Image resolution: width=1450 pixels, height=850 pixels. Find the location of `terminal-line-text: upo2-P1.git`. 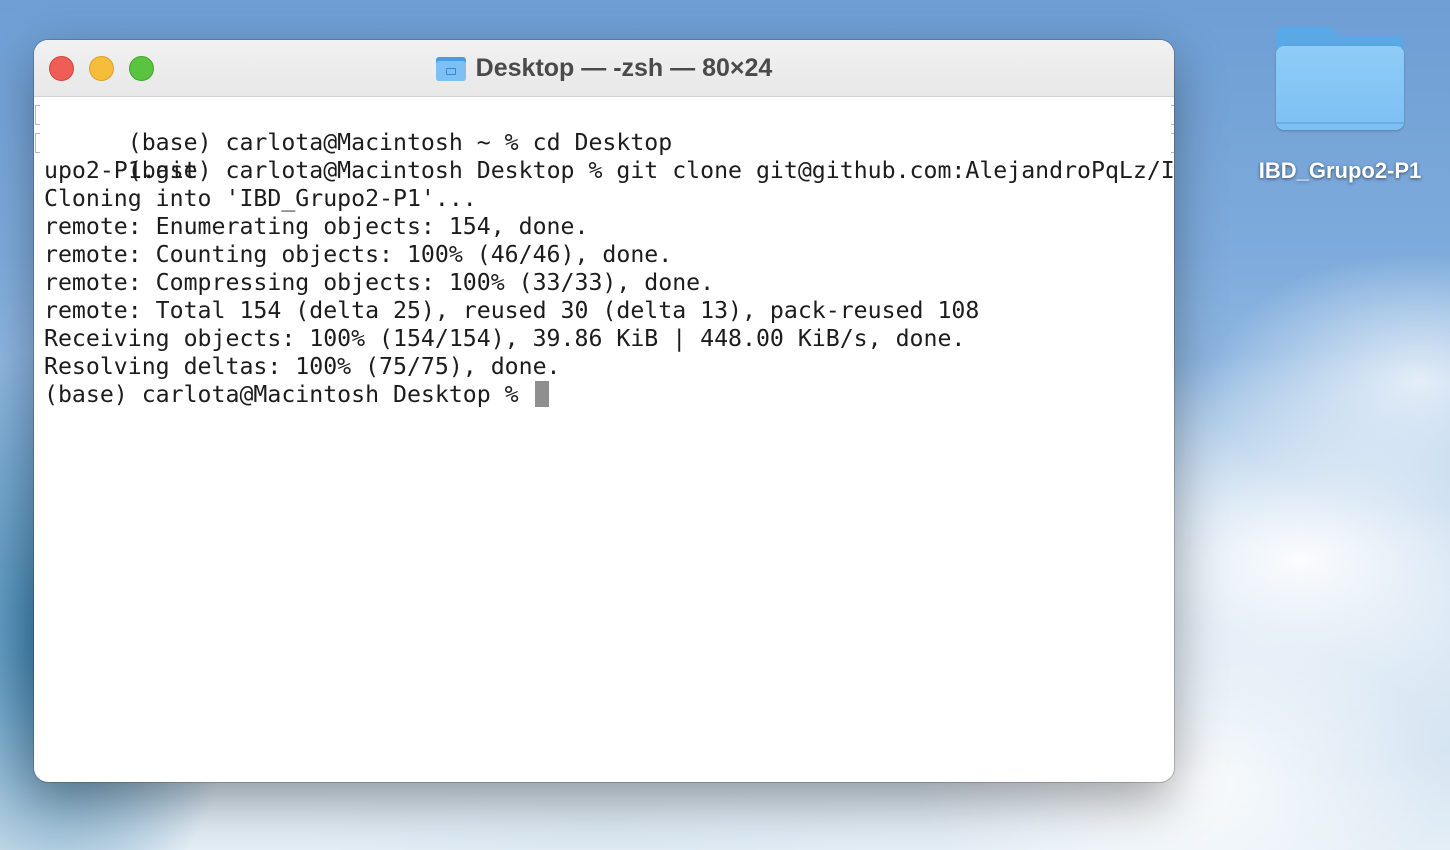

terminal-line-text: upo2-P1.git is located at coordinates (121, 170).